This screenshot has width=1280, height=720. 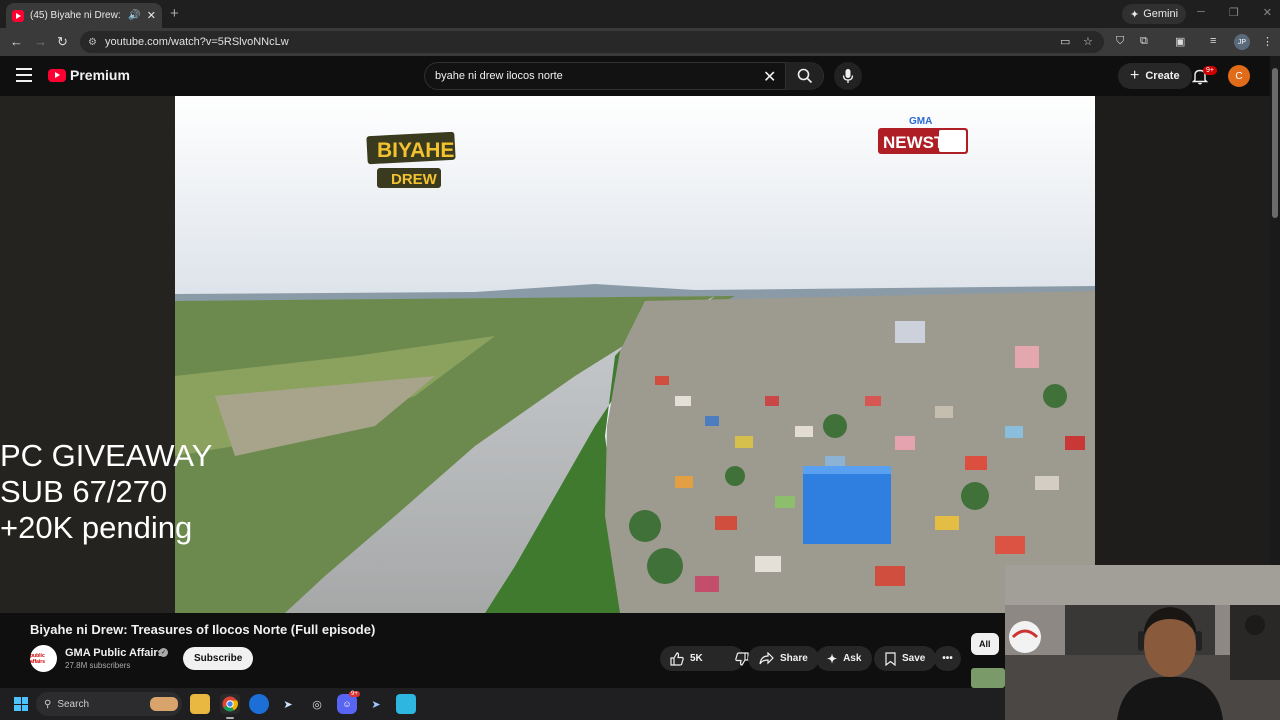 I want to click on taskbar-search: ⚲ Search, so click(x=109, y=704).